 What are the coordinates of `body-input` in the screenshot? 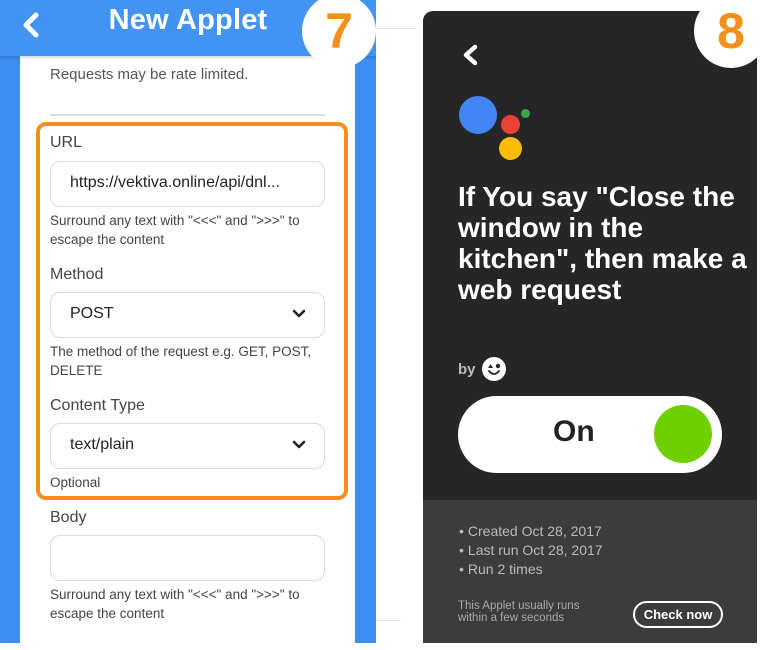 It's located at (187, 558).